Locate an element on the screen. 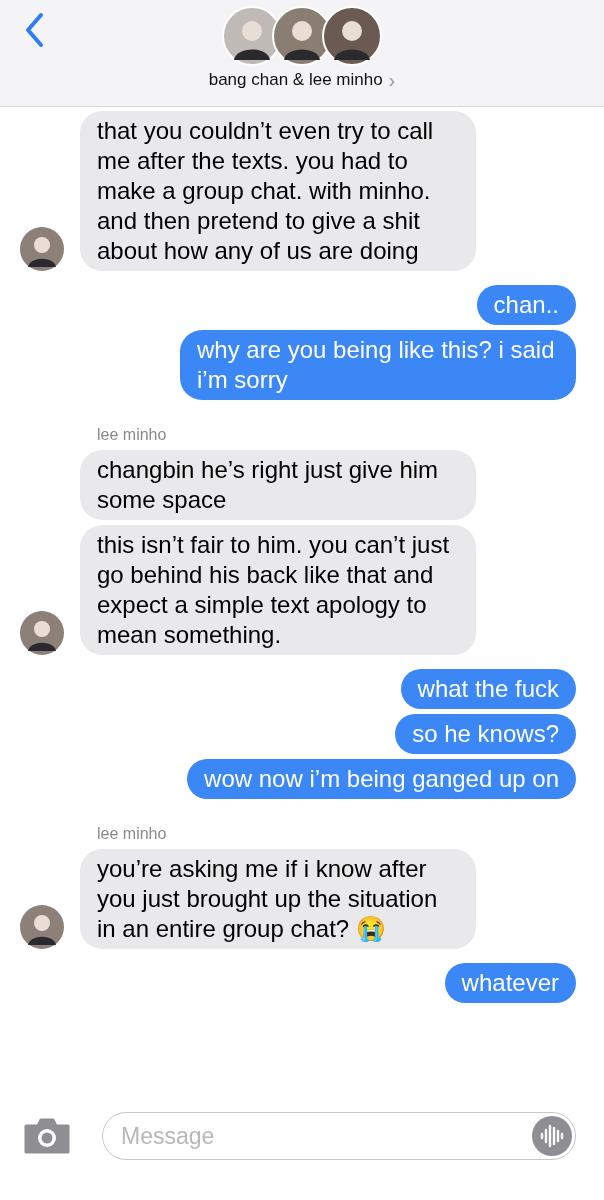  message-bubble: this isn’t fair to him. you can’t just go behind his back like that and expect a simple text apology to mean something. is located at coordinates (278, 590).